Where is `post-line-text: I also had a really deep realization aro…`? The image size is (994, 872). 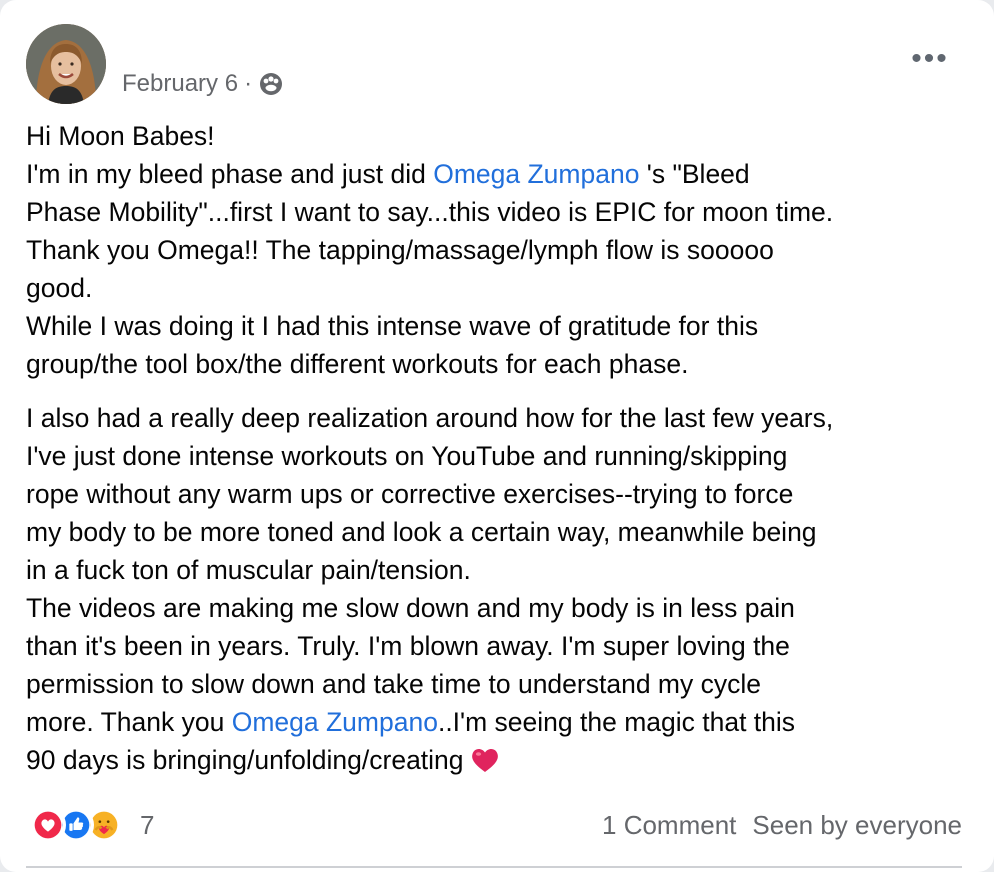 post-line-text: I also had a really deep realization aro… is located at coordinates (430, 418).